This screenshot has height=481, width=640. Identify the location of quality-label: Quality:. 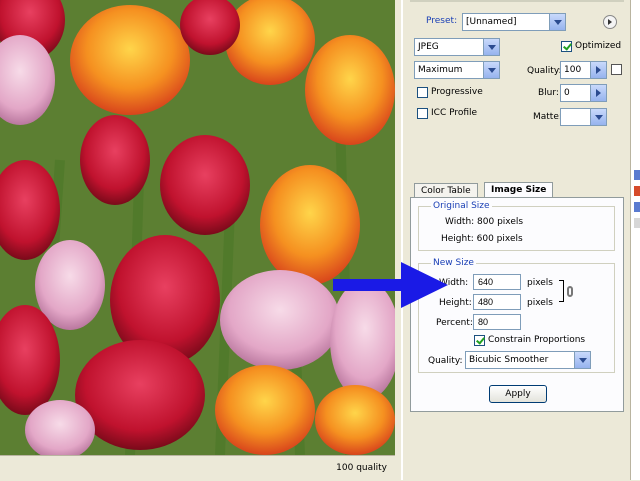
(544, 71).